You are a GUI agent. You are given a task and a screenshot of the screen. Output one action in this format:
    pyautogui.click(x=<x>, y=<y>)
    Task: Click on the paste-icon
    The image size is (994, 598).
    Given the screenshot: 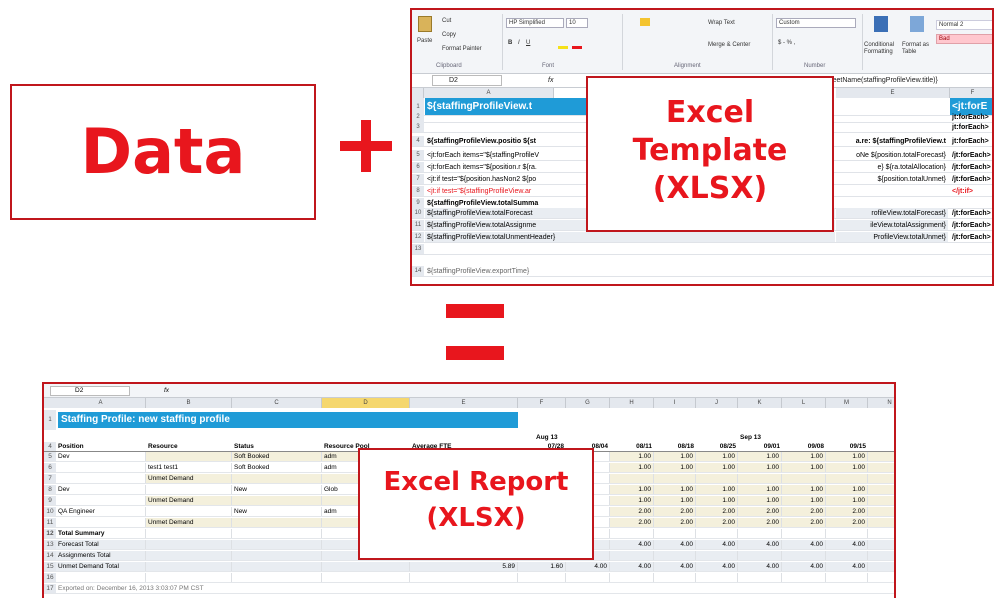 What is the action you would take?
    pyautogui.click(x=425, y=24)
    